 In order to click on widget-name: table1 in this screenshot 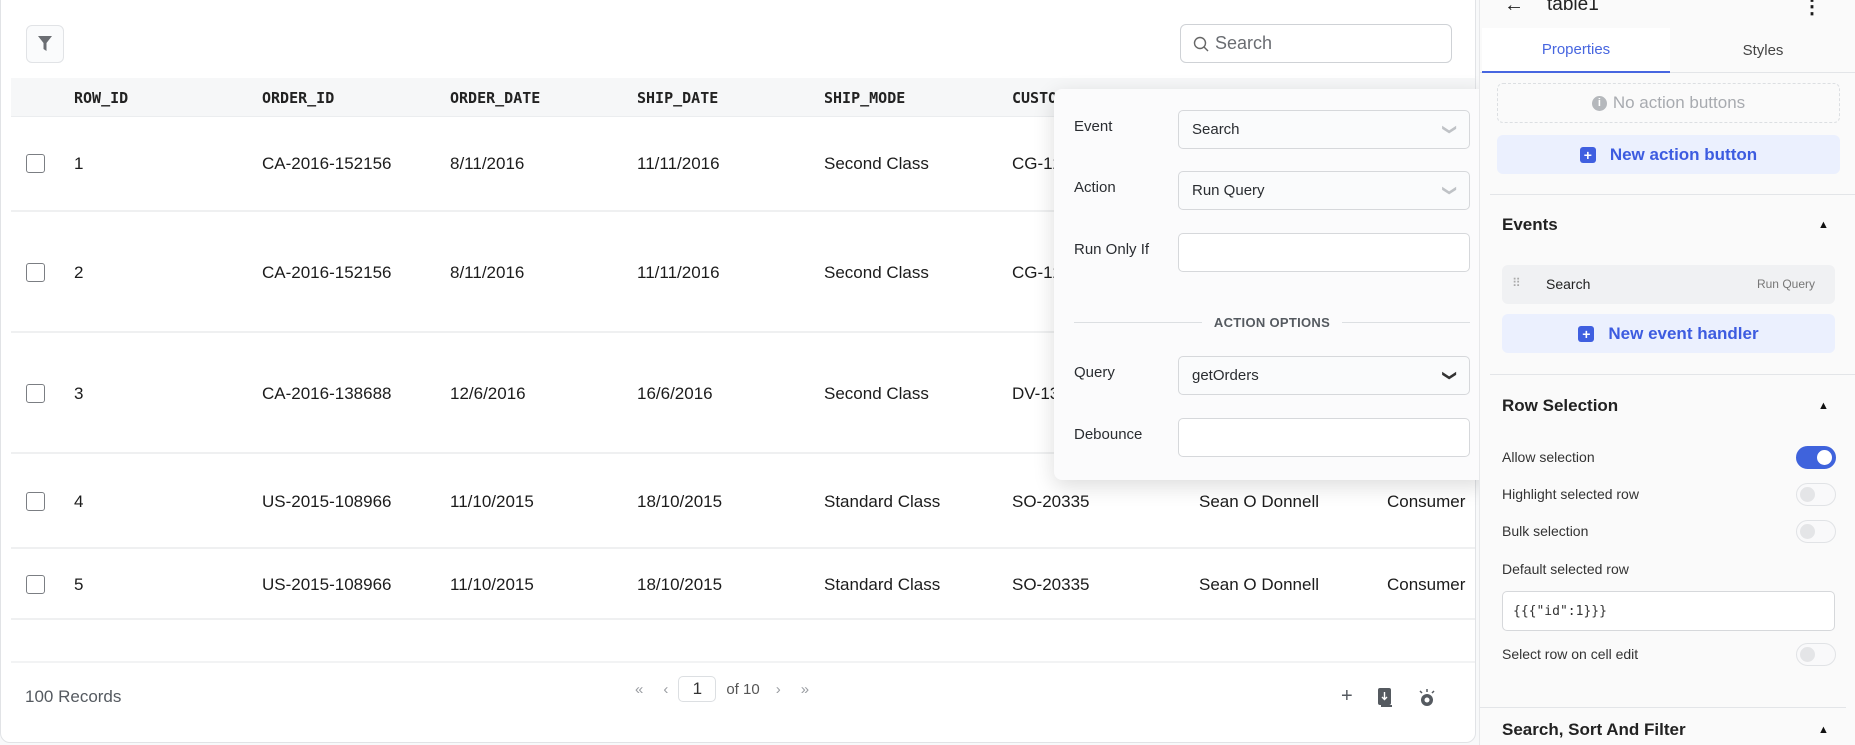, I will do `click(1573, 8)`.